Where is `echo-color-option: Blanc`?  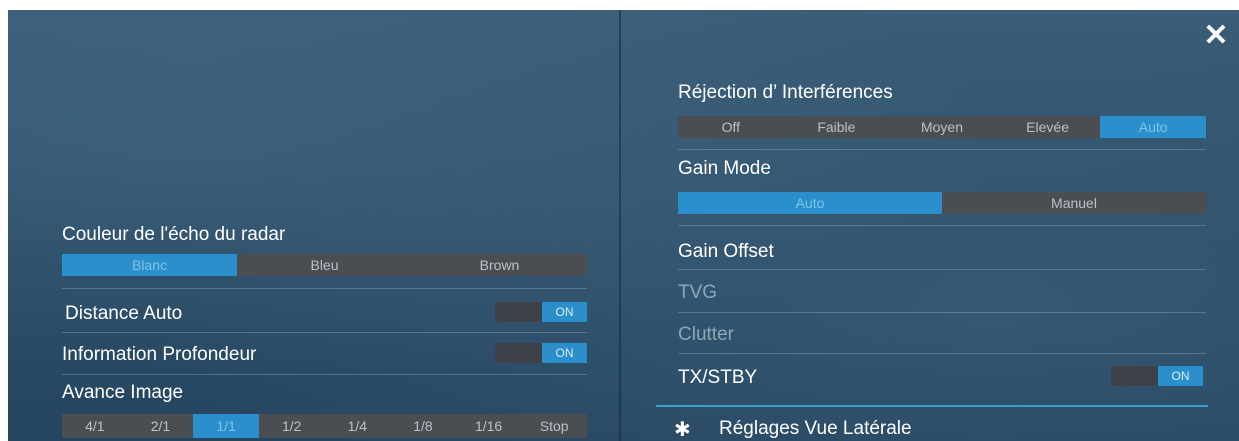 echo-color-option: Blanc is located at coordinates (149, 265).